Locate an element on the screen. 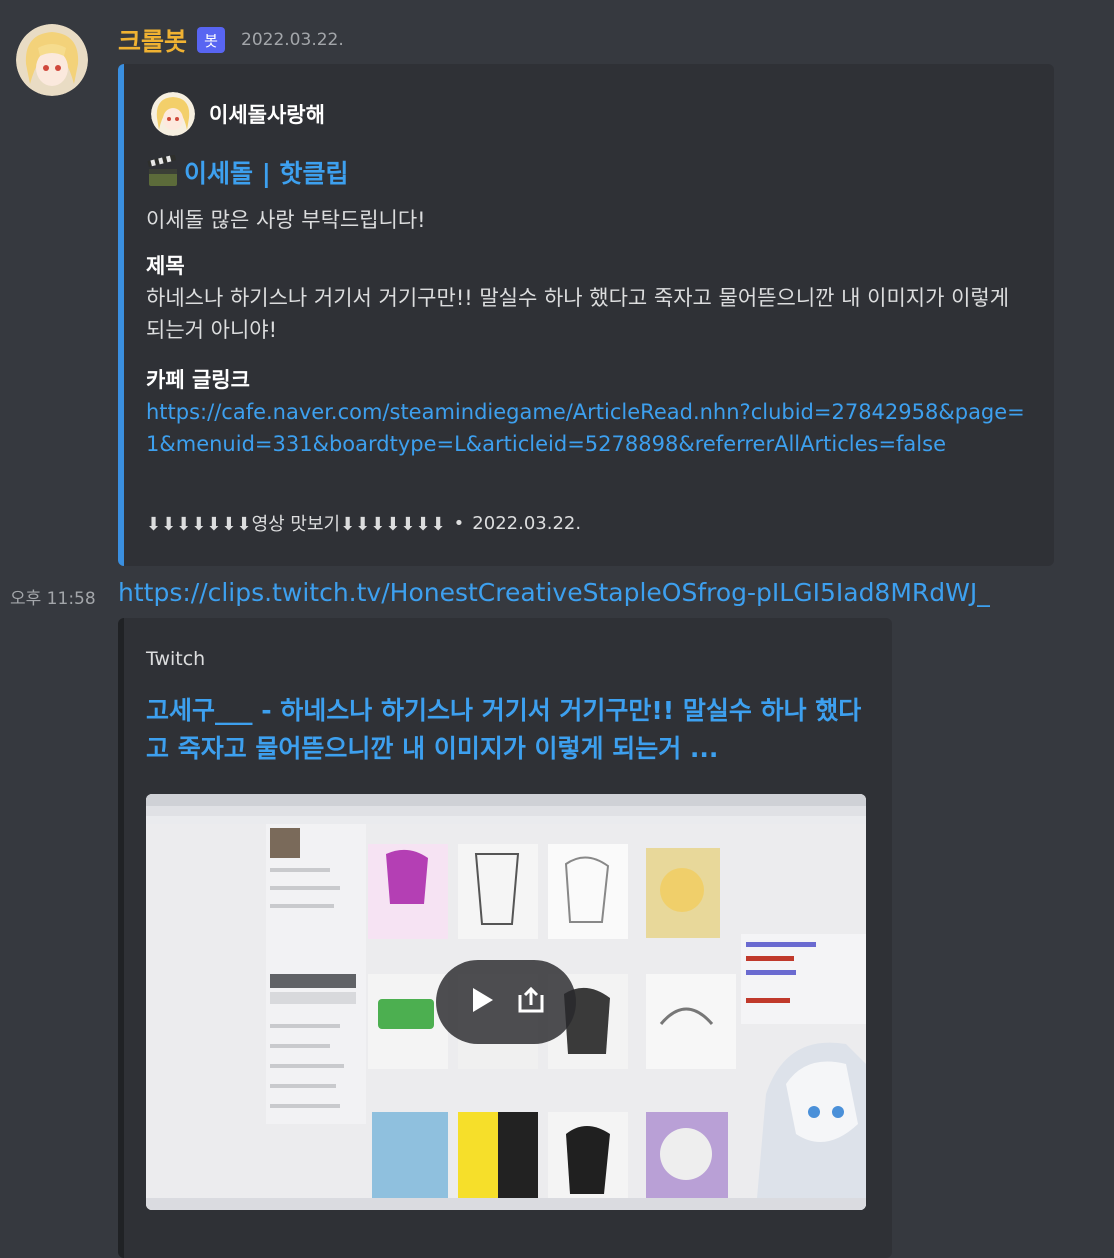 This screenshot has height=1258, width=1114. clapper-board-icon is located at coordinates (163, 171).